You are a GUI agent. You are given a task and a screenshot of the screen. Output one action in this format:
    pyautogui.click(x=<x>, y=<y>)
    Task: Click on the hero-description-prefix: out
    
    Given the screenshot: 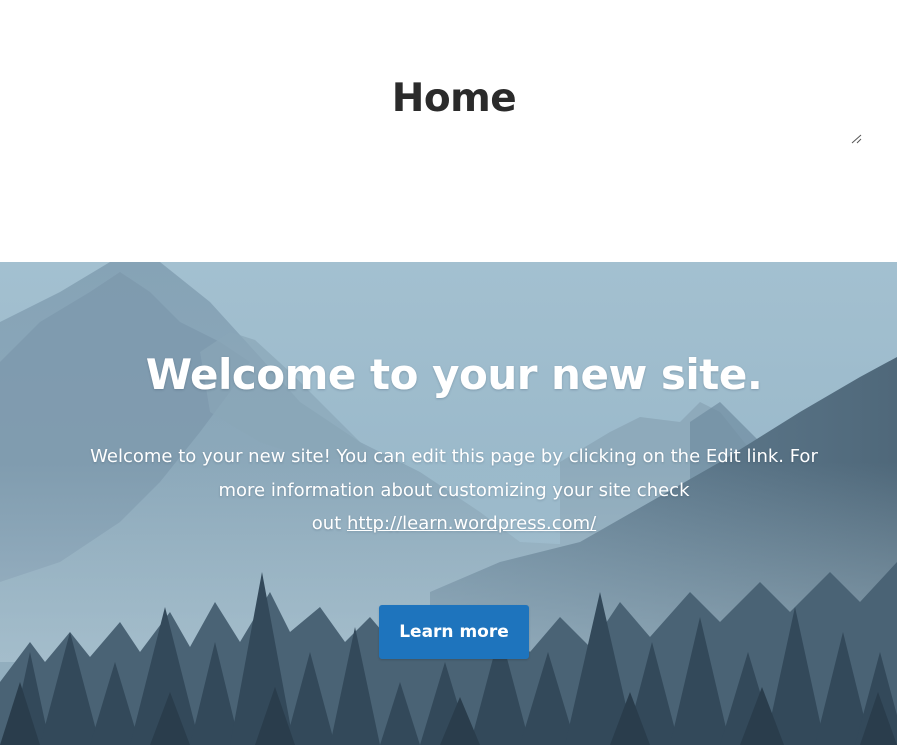 What is the action you would take?
    pyautogui.click(x=329, y=523)
    